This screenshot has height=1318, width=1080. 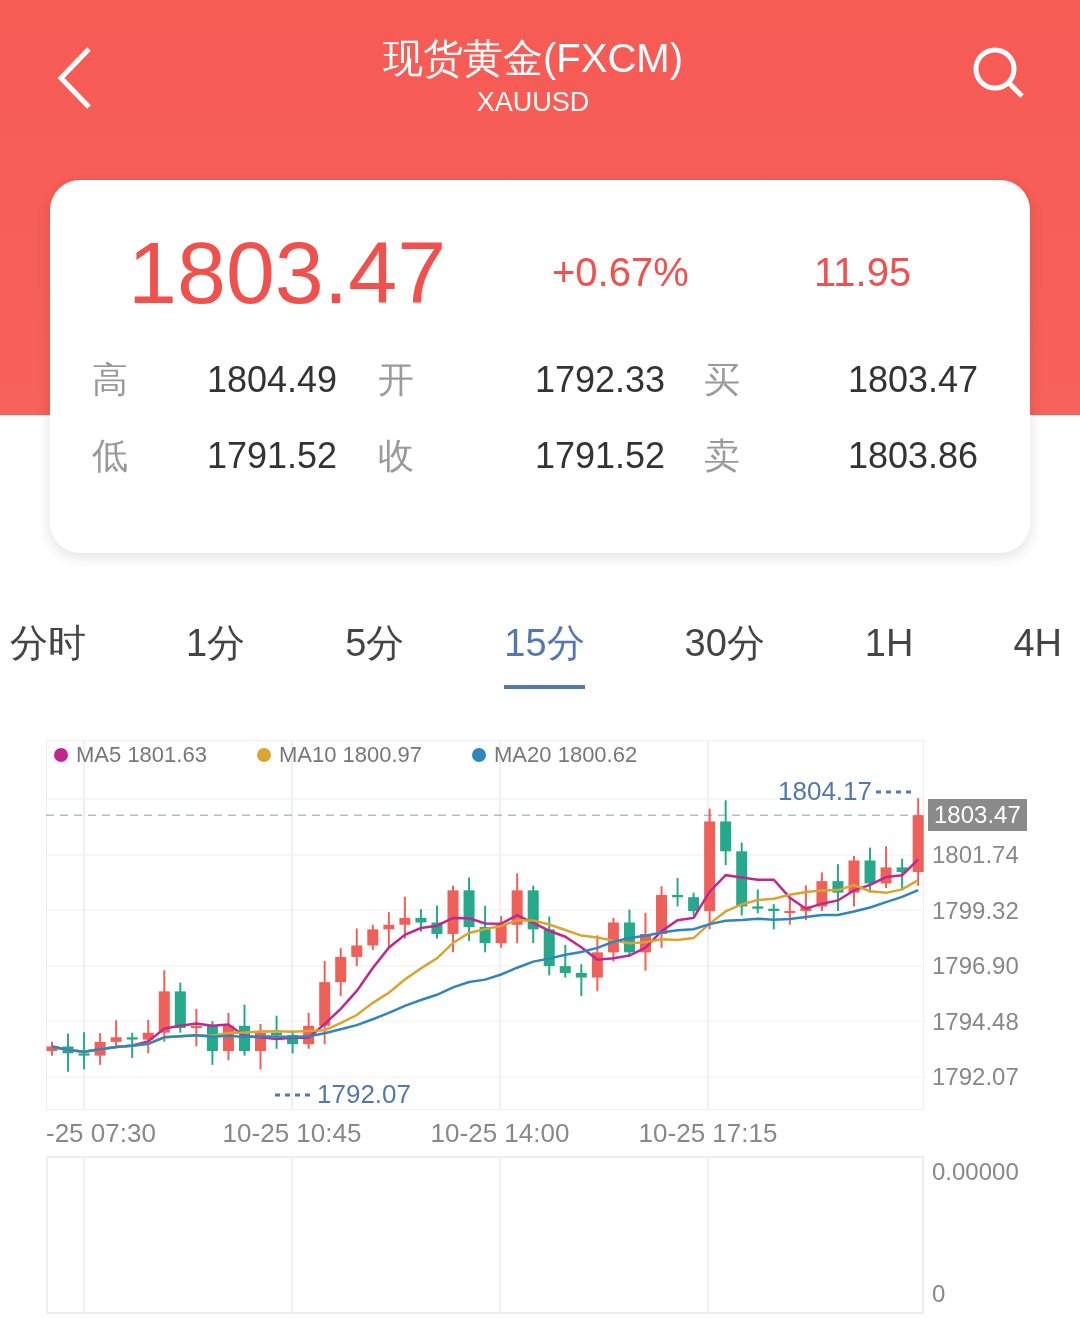 What do you see at coordinates (863, 272) in the screenshot?
I see `change-amount: 11.95` at bounding box center [863, 272].